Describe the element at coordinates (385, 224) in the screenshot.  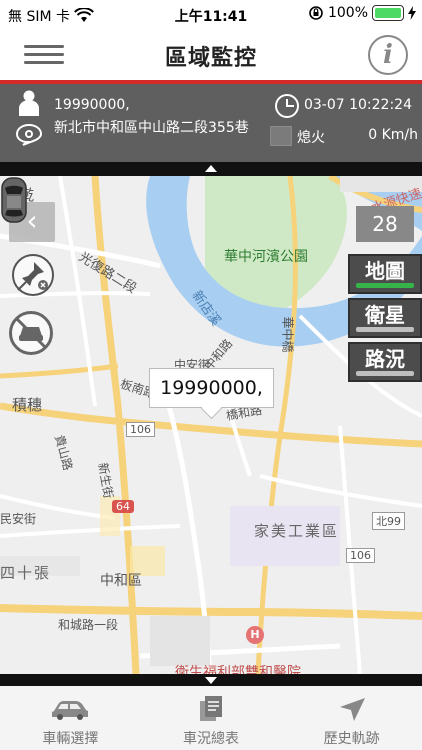
I see `zoom-level: 28` at that location.